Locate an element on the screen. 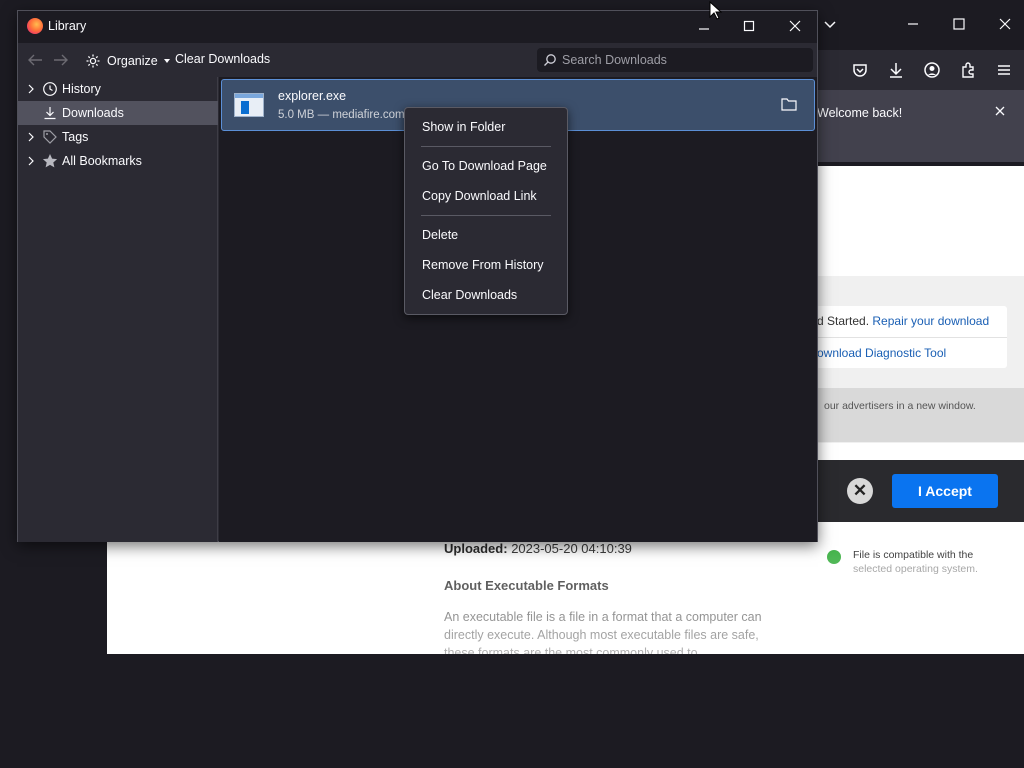 Image resolution: width=1024 pixels, height=768 pixels. tag-icon is located at coordinates (50, 137).